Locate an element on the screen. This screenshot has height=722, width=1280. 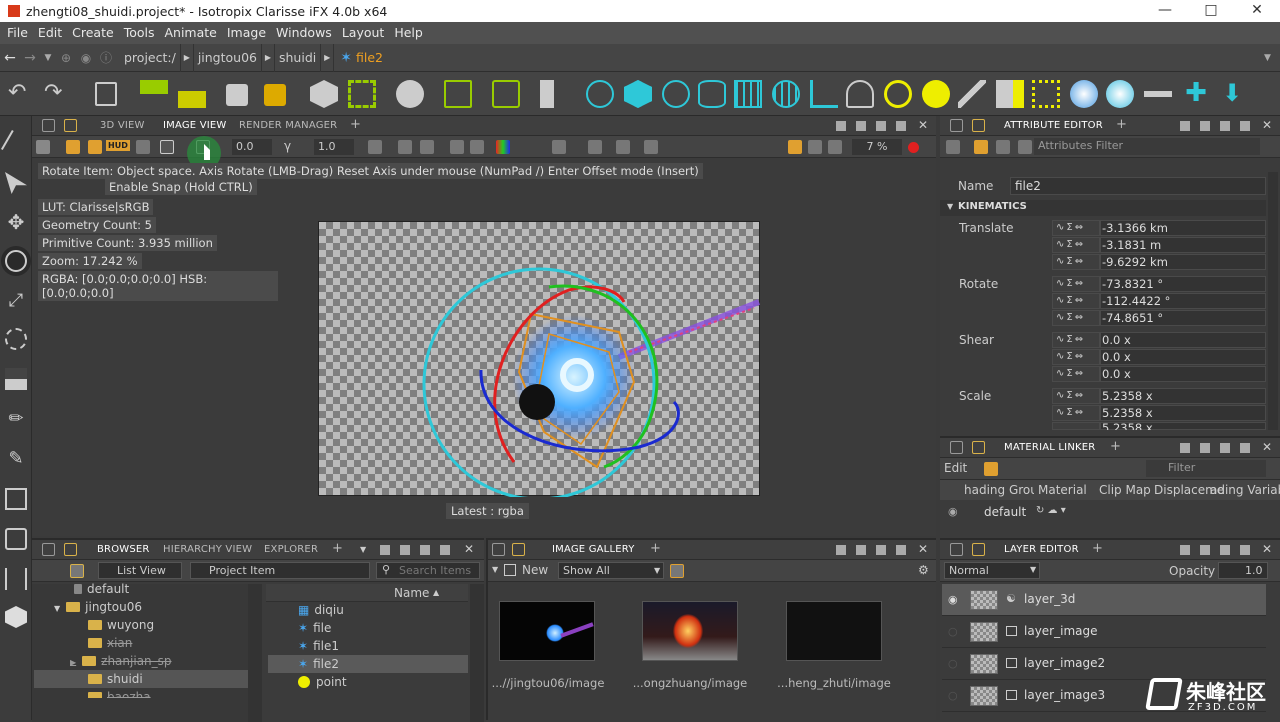
browser-item-point: point is located at coordinates (322, 682).